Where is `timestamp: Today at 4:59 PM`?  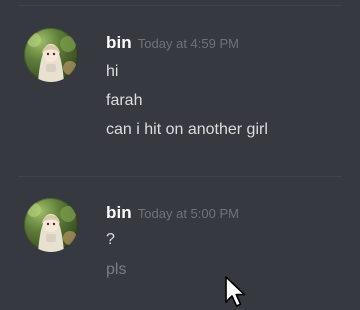
timestamp: Today at 4:59 PM is located at coordinates (188, 43).